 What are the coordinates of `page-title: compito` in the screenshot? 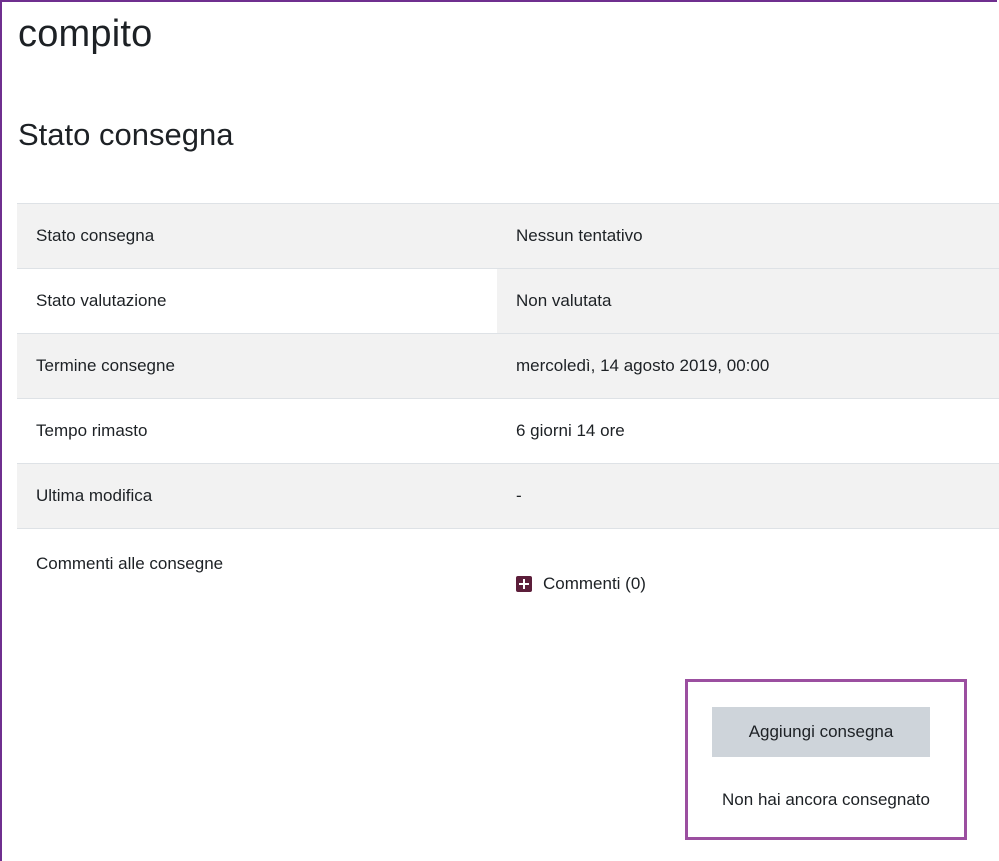 It's located at (85, 34).